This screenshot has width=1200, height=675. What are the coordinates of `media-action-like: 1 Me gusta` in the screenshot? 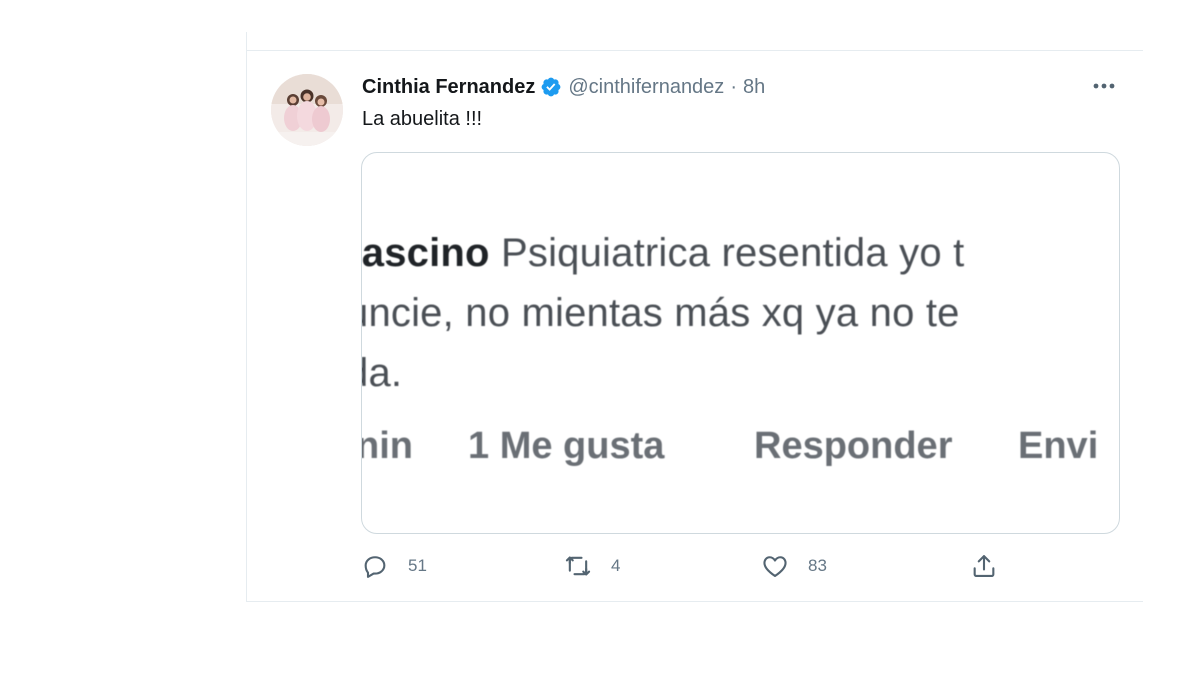 It's located at (566, 446).